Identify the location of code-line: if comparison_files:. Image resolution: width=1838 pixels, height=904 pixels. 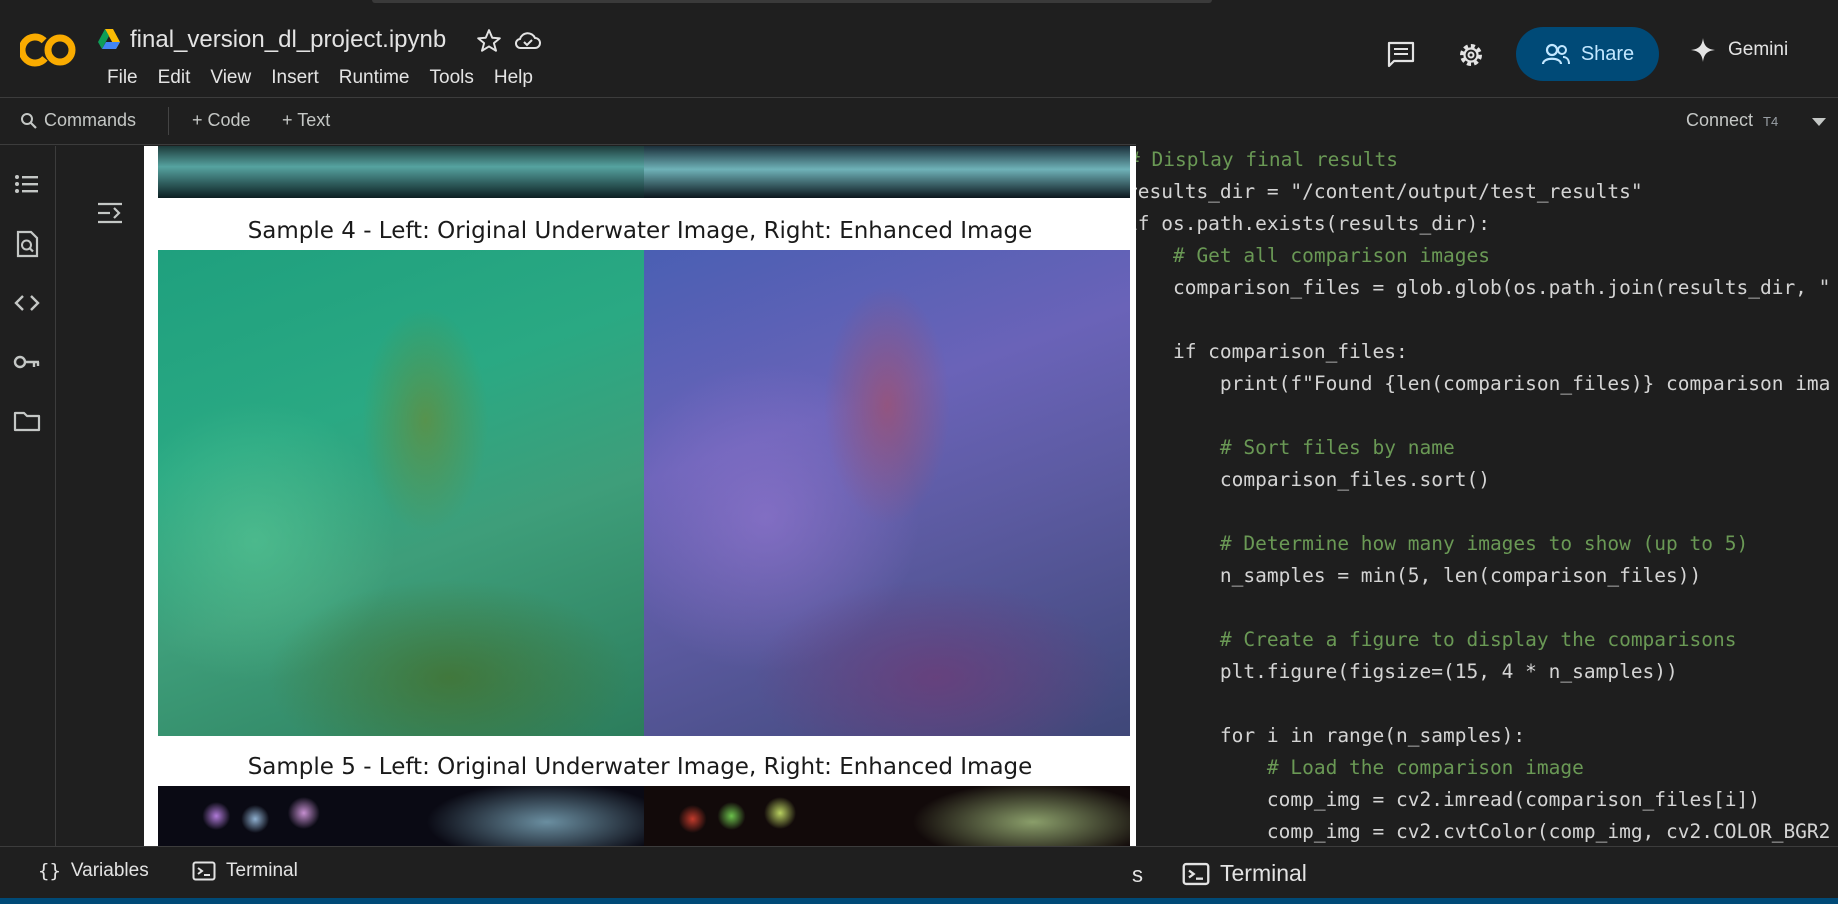
(1272, 351).